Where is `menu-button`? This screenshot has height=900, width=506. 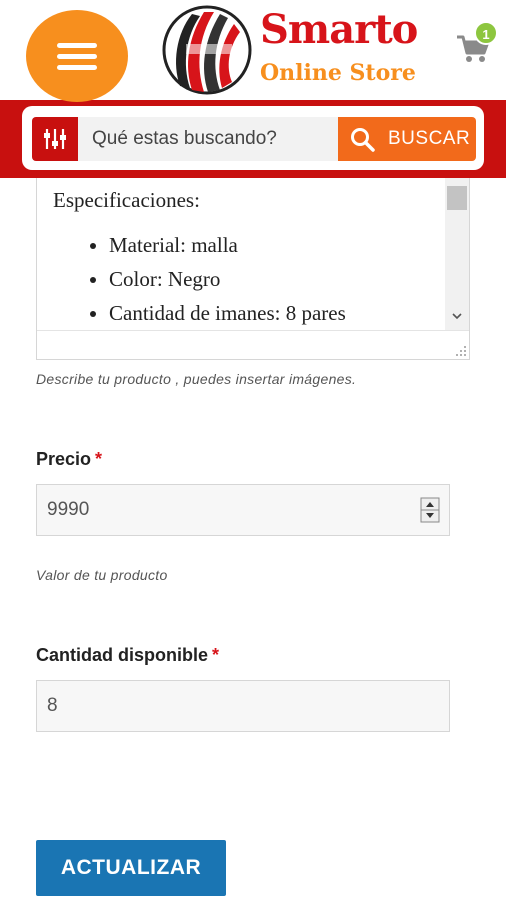
menu-button is located at coordinates (77, 56).